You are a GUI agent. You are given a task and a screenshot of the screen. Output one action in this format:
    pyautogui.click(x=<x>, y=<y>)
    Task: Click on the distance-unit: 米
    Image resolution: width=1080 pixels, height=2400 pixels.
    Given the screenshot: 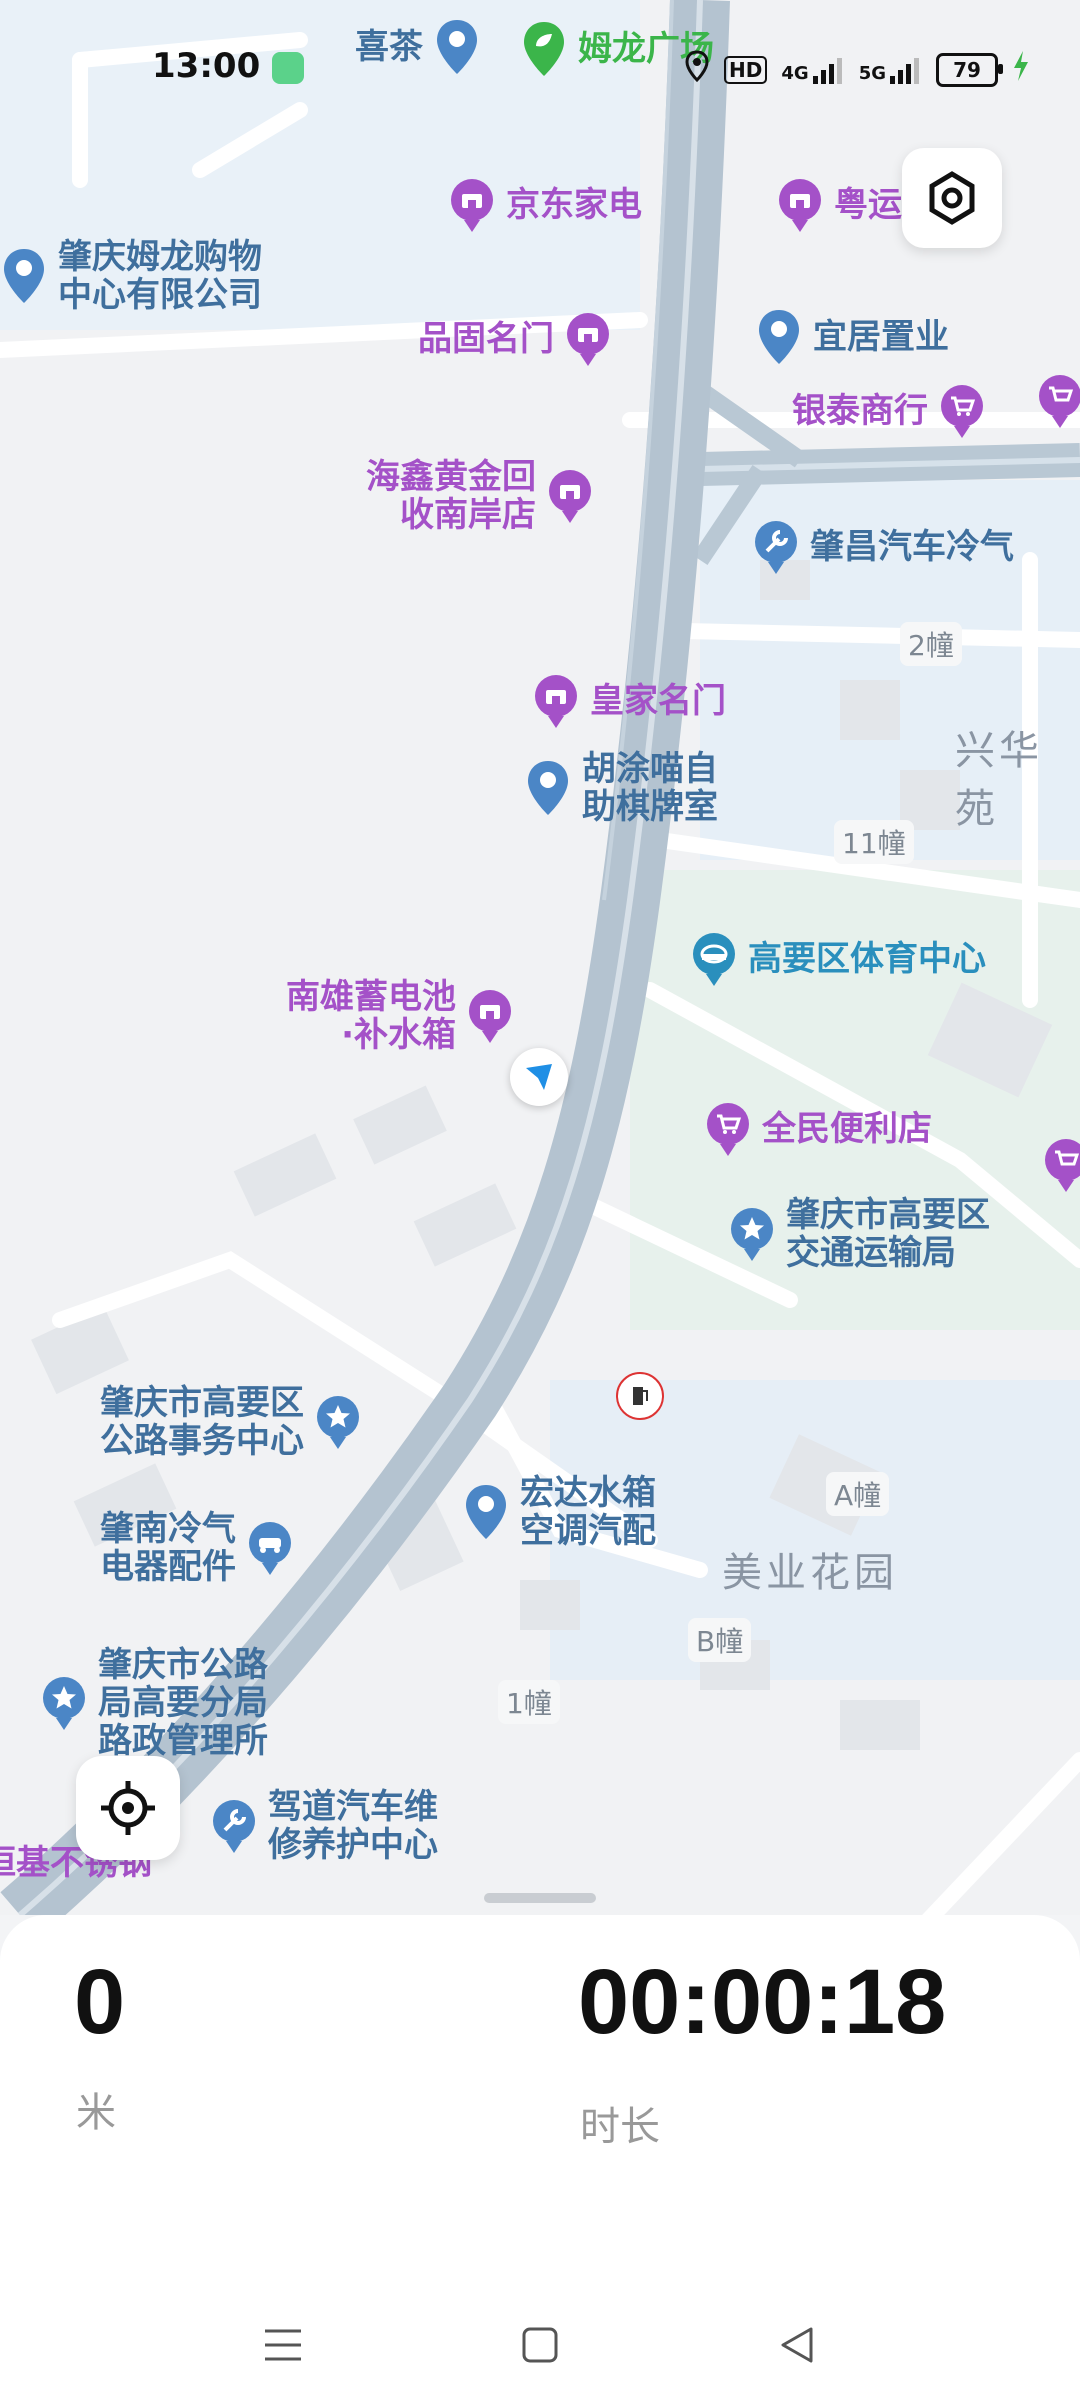 What is the action you would take?
    pyautogui.click(x=96, y=2113)
    